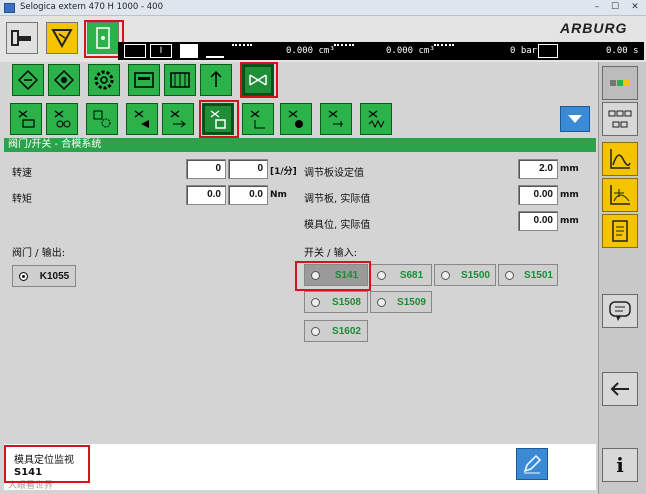 The height and width of the screenshot is (494, 646). Describe the element at coordinates (620, 231) in the screenshot. I see `logbook-button` at that location.